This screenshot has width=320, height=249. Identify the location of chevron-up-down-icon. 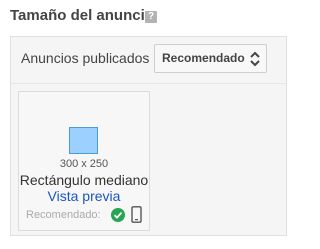
(255, 59).